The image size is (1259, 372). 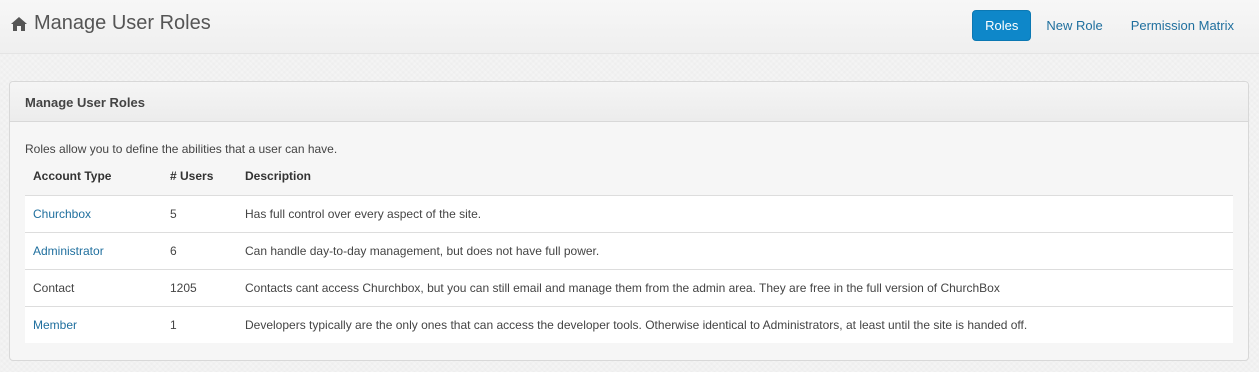 What do you see at coordinates (199, 324) in the screenshot?
I see `cell-user-count: 1` at bounding box center [199, 324].